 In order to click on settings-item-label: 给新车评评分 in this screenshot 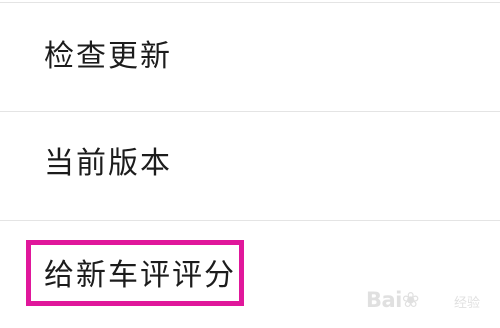, I will do `click(140, 275)`.